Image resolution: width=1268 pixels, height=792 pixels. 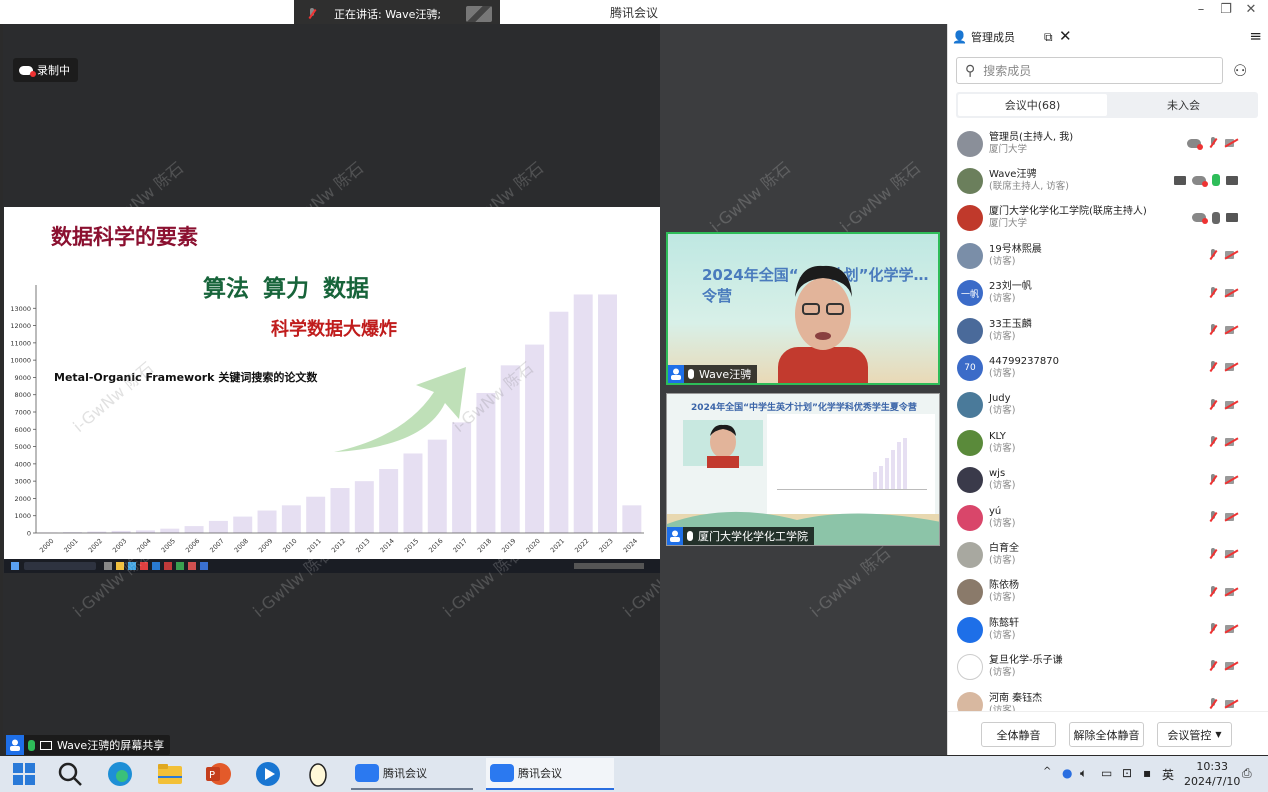 What do you see at coordinates (1108, 218) in the screenshot?
I see `member-row: 厦门大学化学化工学院(联席主持人) 厦门大学` at bounding box center [1108, 218].